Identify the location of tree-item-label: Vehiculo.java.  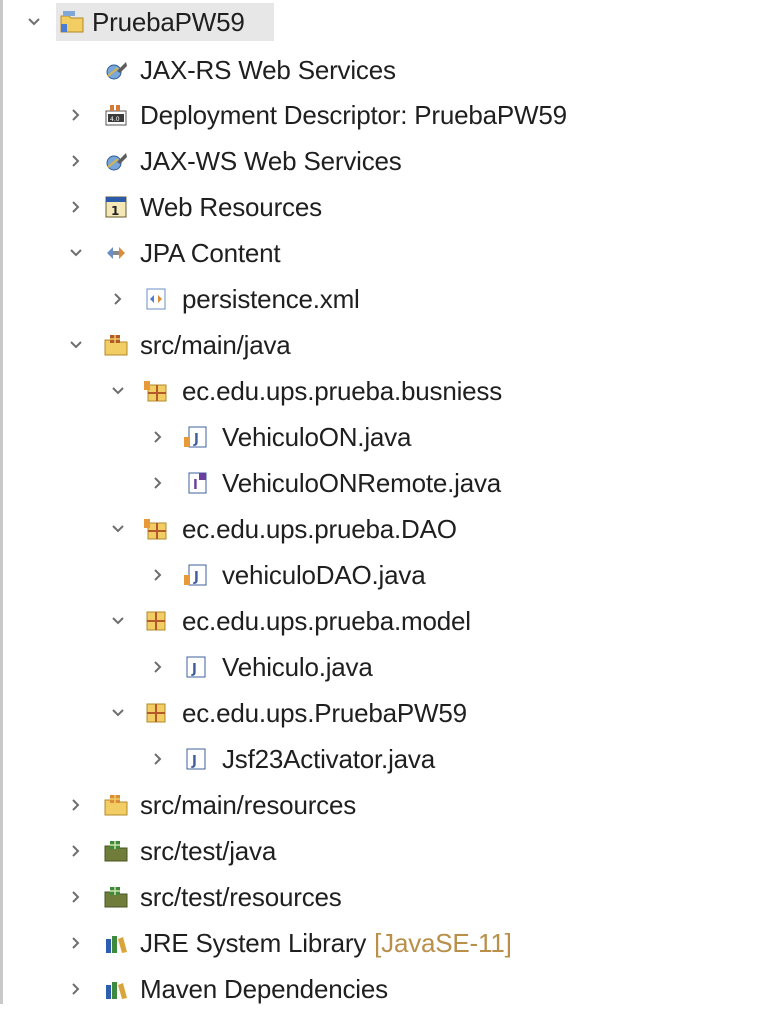
(297, 667).